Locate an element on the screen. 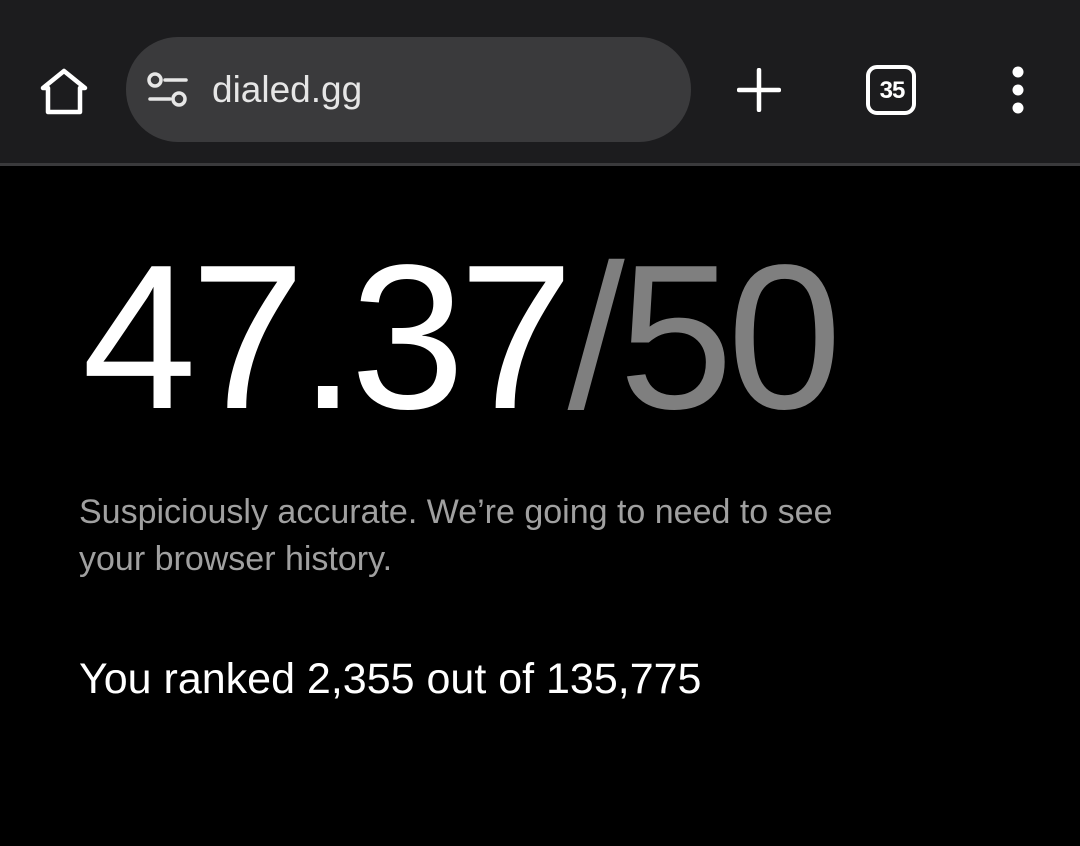 The image size is (1080, 846). more-vert-icon is located at coordinates (1018, 90).